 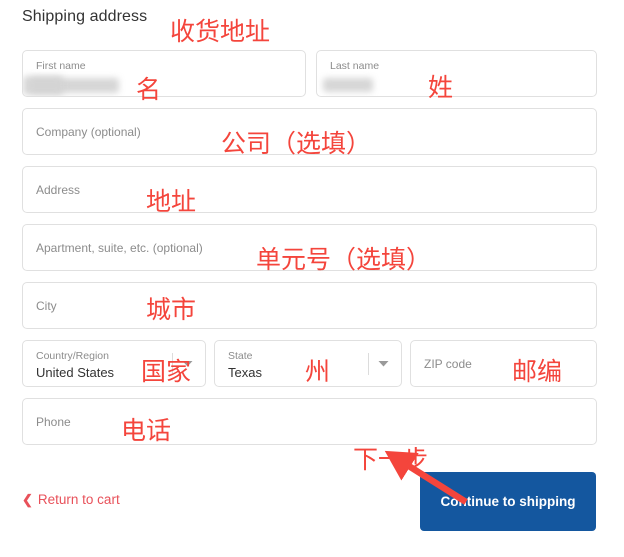 What do you see at coordinates (88, 131) in the screenshot?
I see `company-label: Company (optional)` at bounding box center [88, 131].